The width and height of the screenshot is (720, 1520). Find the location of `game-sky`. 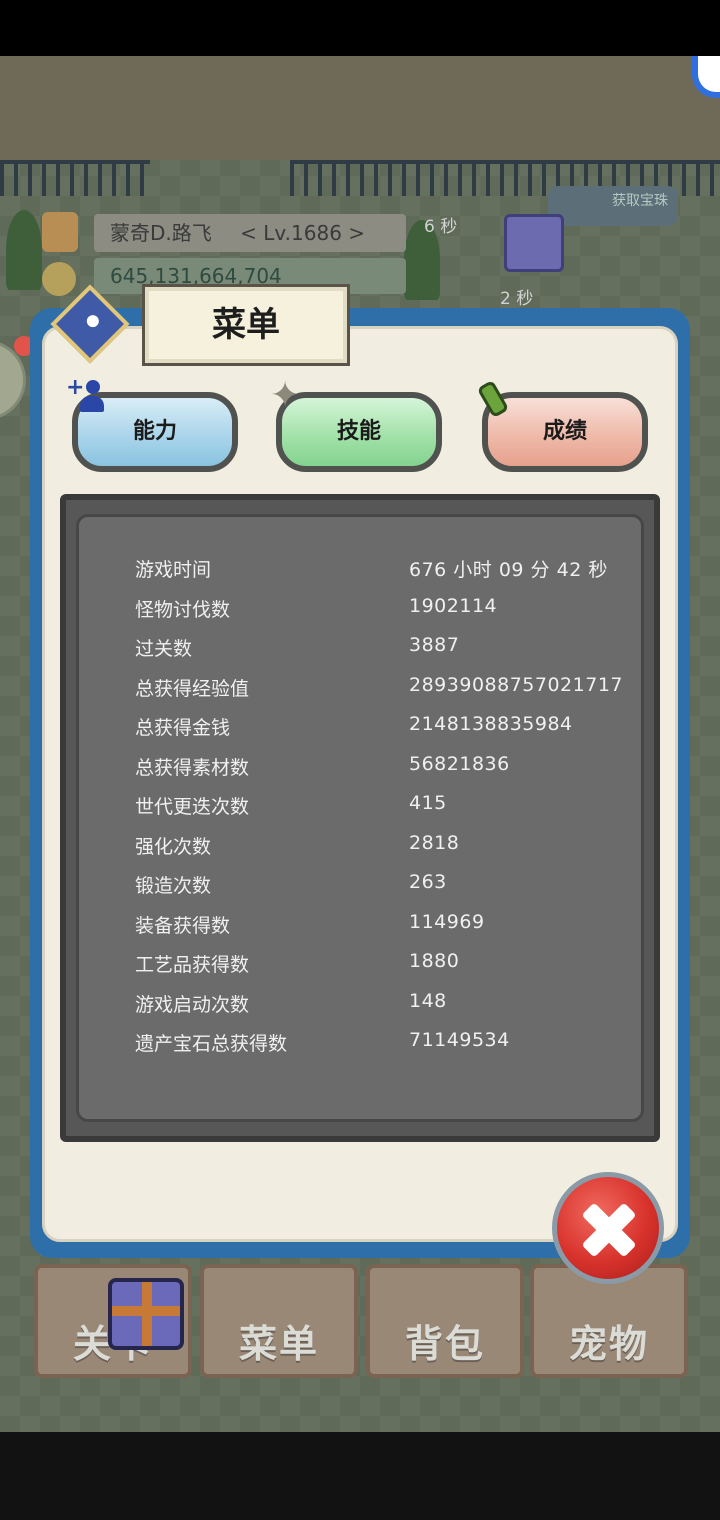

game-sky is located at coordinates (360, 108).